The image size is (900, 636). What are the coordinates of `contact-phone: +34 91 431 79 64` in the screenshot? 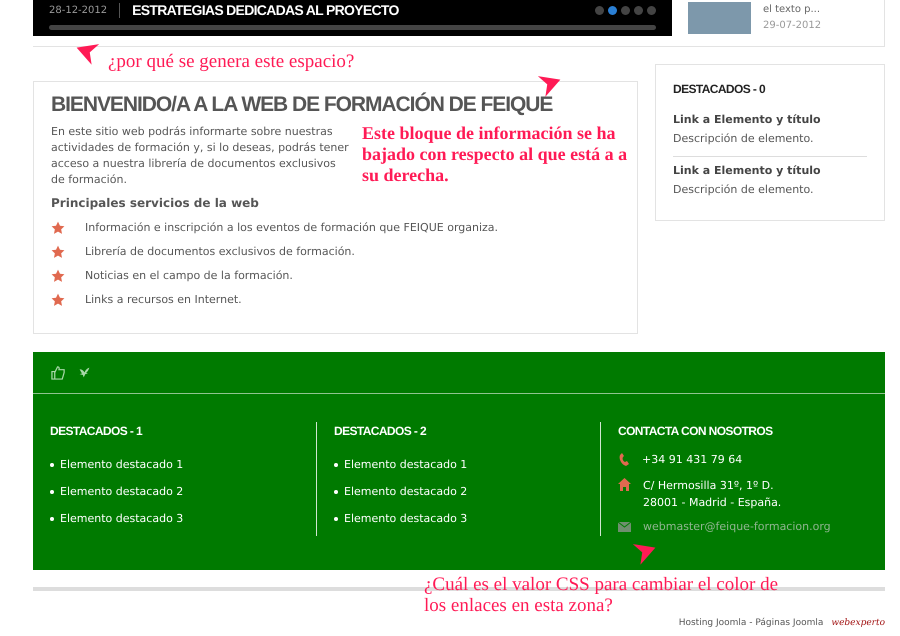 It's located at (692, 460).